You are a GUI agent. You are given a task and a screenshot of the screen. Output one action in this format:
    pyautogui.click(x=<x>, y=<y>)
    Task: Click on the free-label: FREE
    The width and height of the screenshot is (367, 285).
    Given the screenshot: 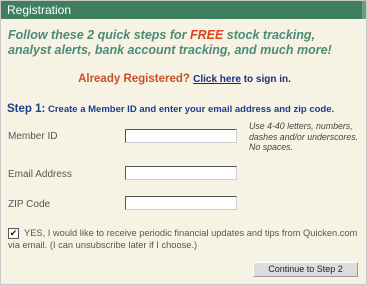 What is the action you would take?
    pyautogui.click(x=206, y=35)
    